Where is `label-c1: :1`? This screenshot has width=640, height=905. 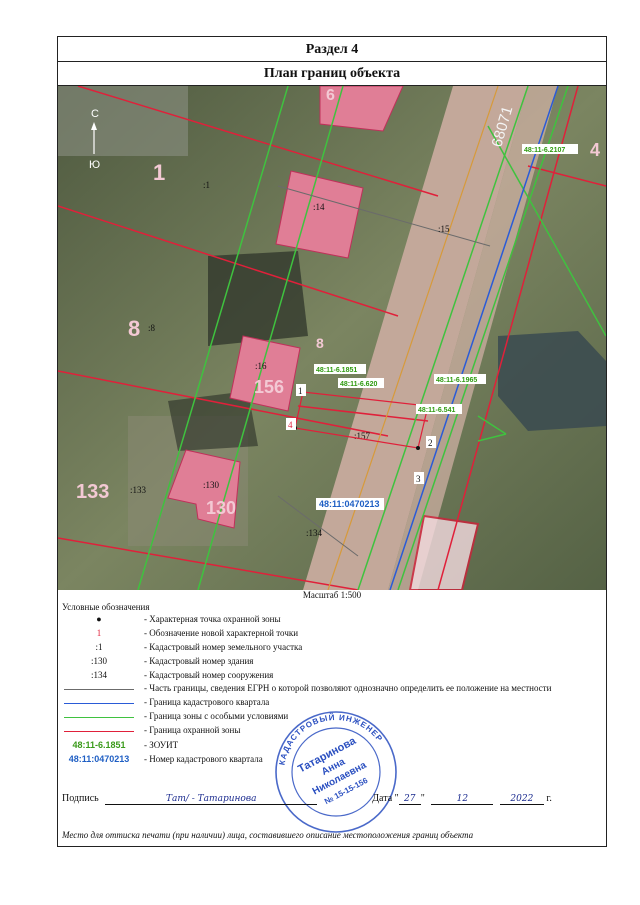
label-c1: :1 is located at coordinates (206, 185).